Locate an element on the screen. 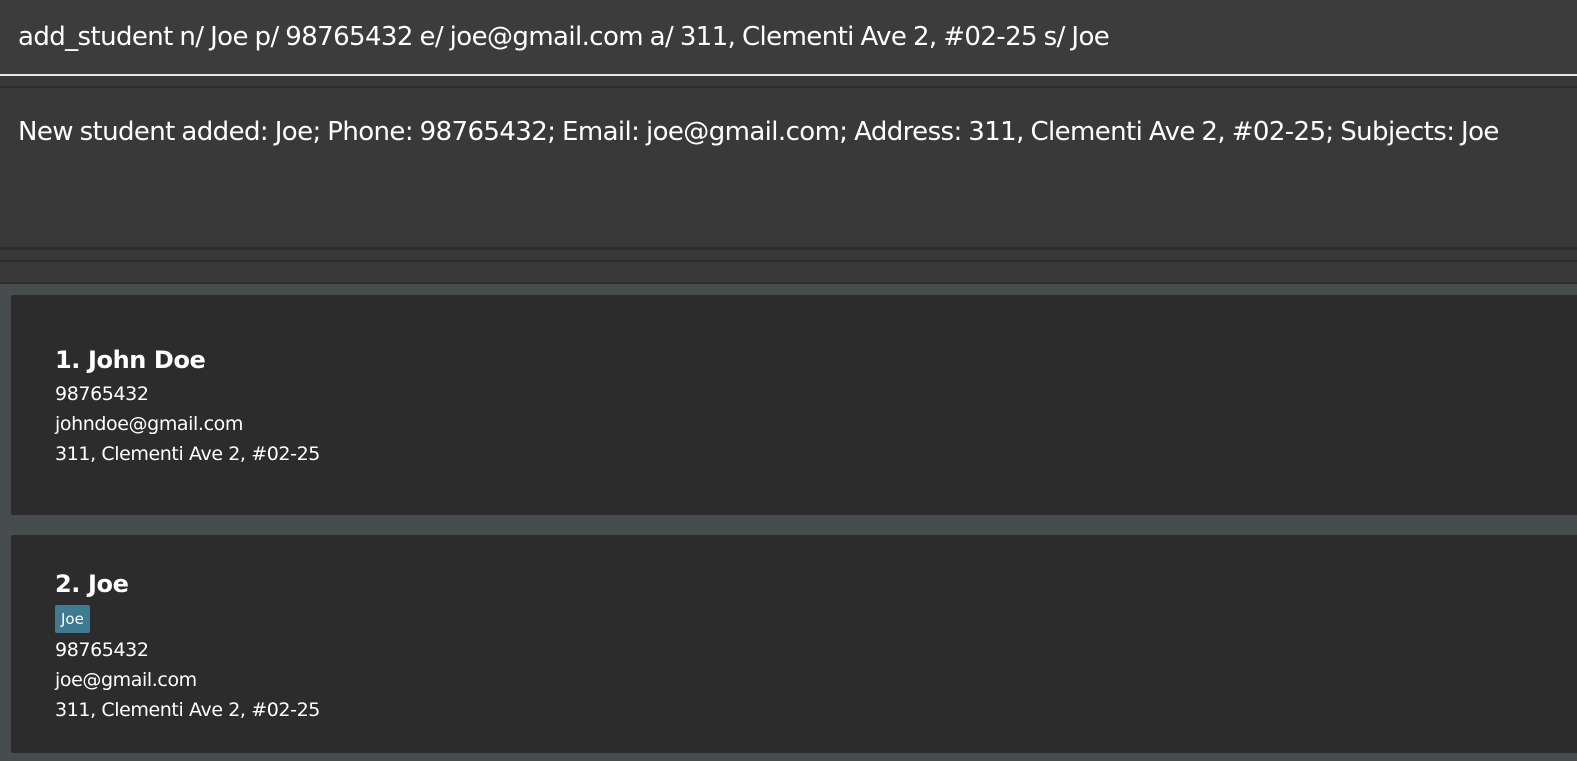 This screenshot has width=1577, height=761. student-name: 2. Joe is located at coordinates (92, 584).